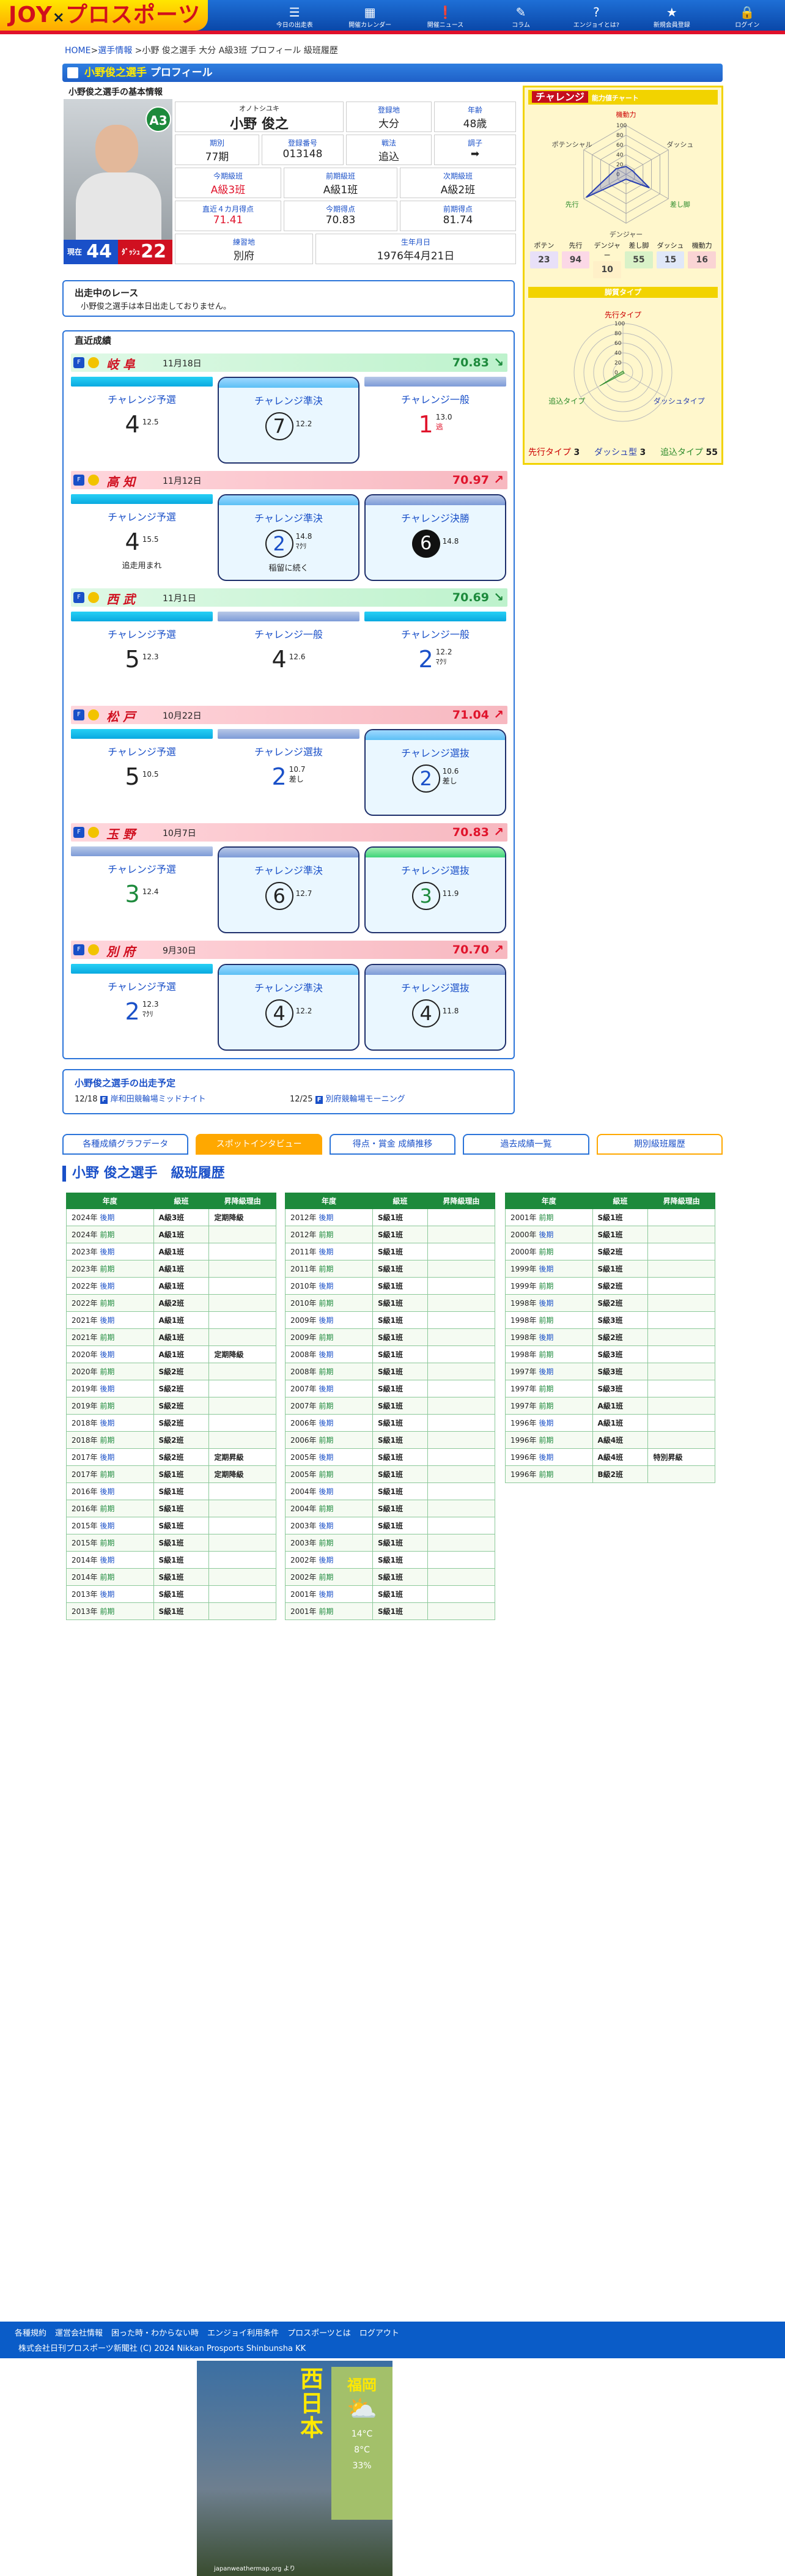  Describe the element at coordinates (141, 1098) in the screenshot. I see `schedule-item: 12/18 F 岸和田競輪場ミッドナイト` at that location.